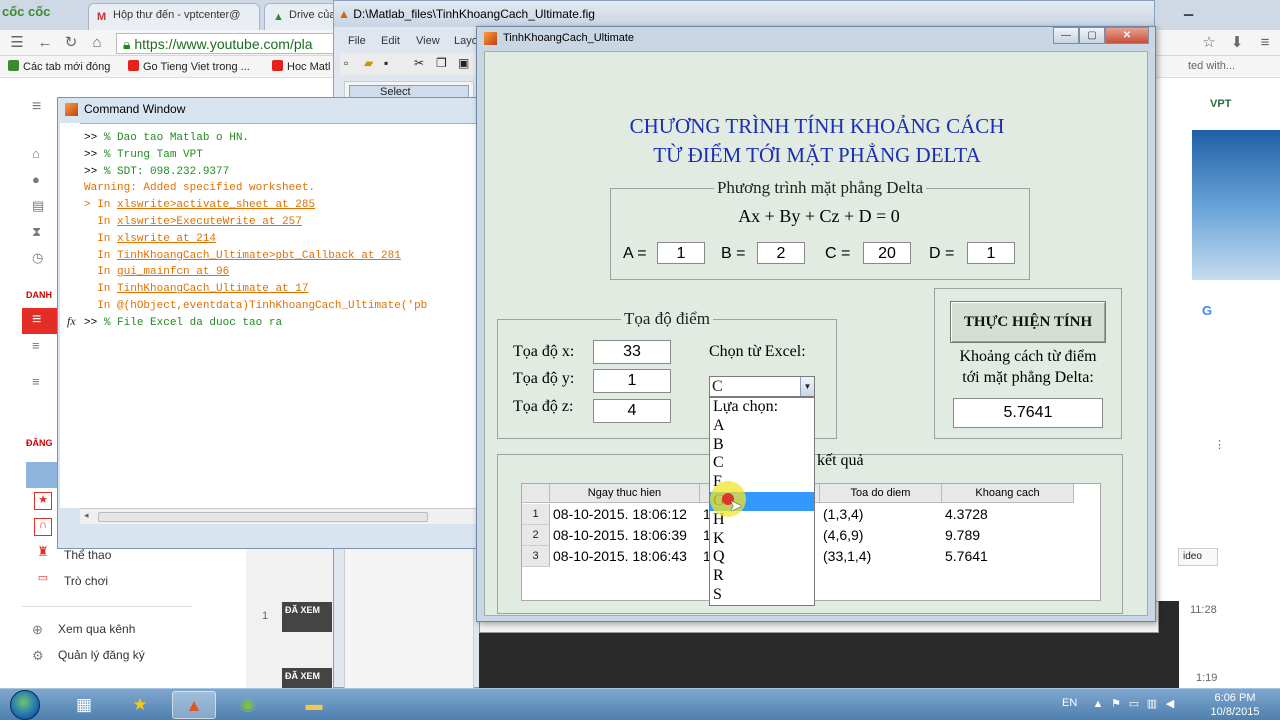 Image resolution: width=1280 pixels, height=720 pixels. What do you see at coordinates (762, 463) in the screenshot?
I see `dropdown-option: C` at bounding box center [762, 463].